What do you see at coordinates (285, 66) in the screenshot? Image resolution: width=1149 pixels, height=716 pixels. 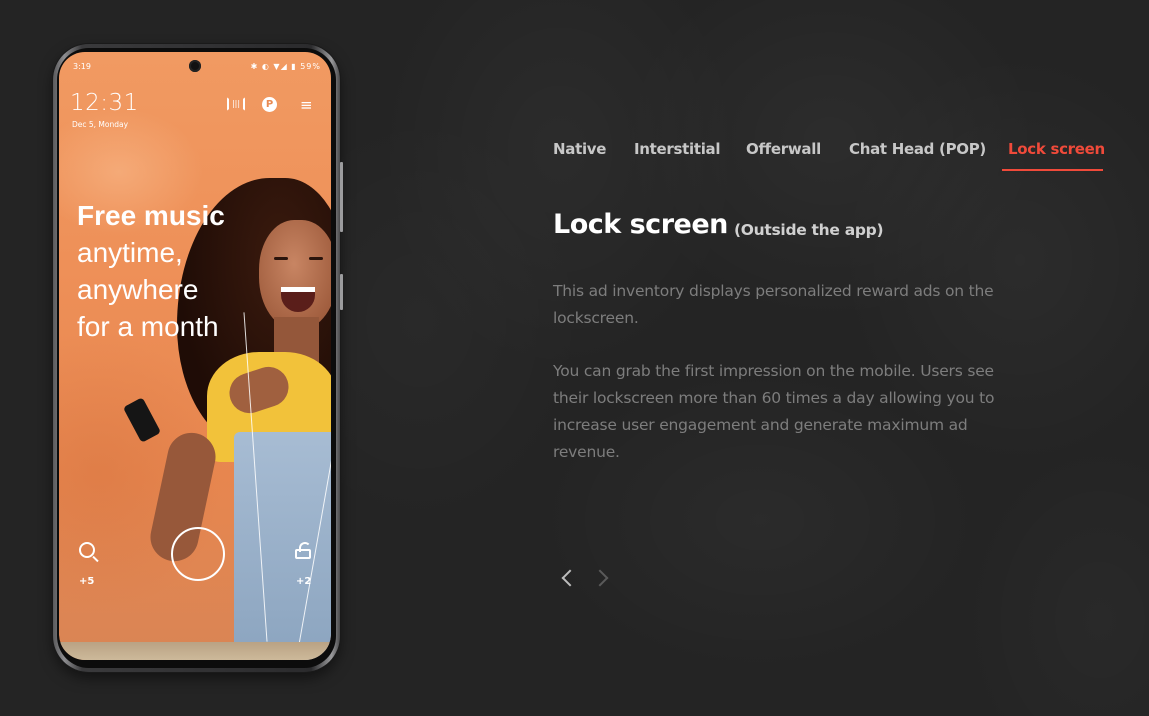 I see `status-icons: ✱ ◐ ▼◢ ▮ 59%` at bounding box center [285, 66].